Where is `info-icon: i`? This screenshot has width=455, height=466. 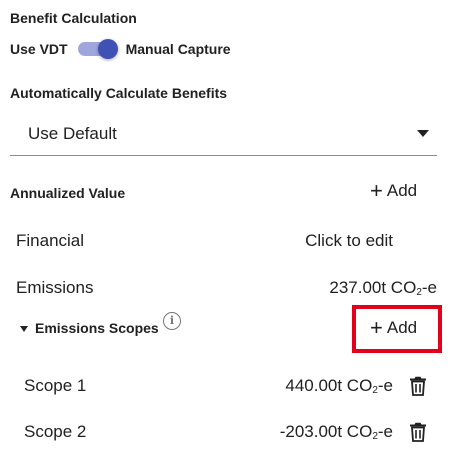 info-icon: i is located at coordinates (172, 321).